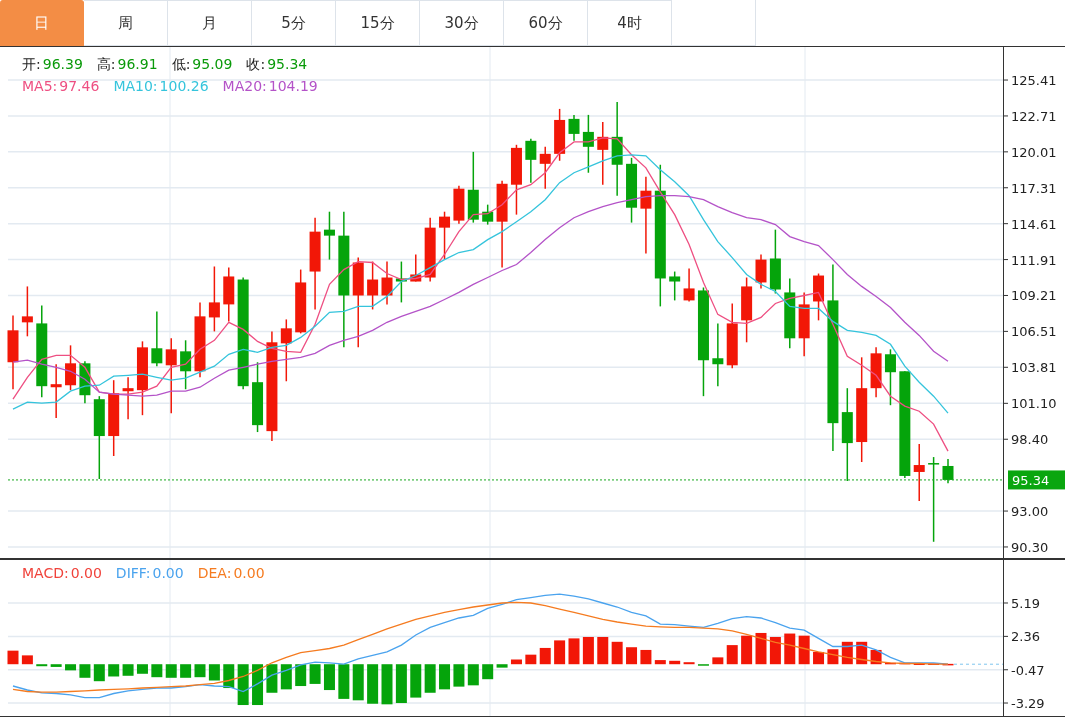 The width and height of the screenshot is (1065, 723). What do you see at coordinates (45, 573) in the screenshot?
I see `legend-label: MACD:` at bounding box center [45, 573].